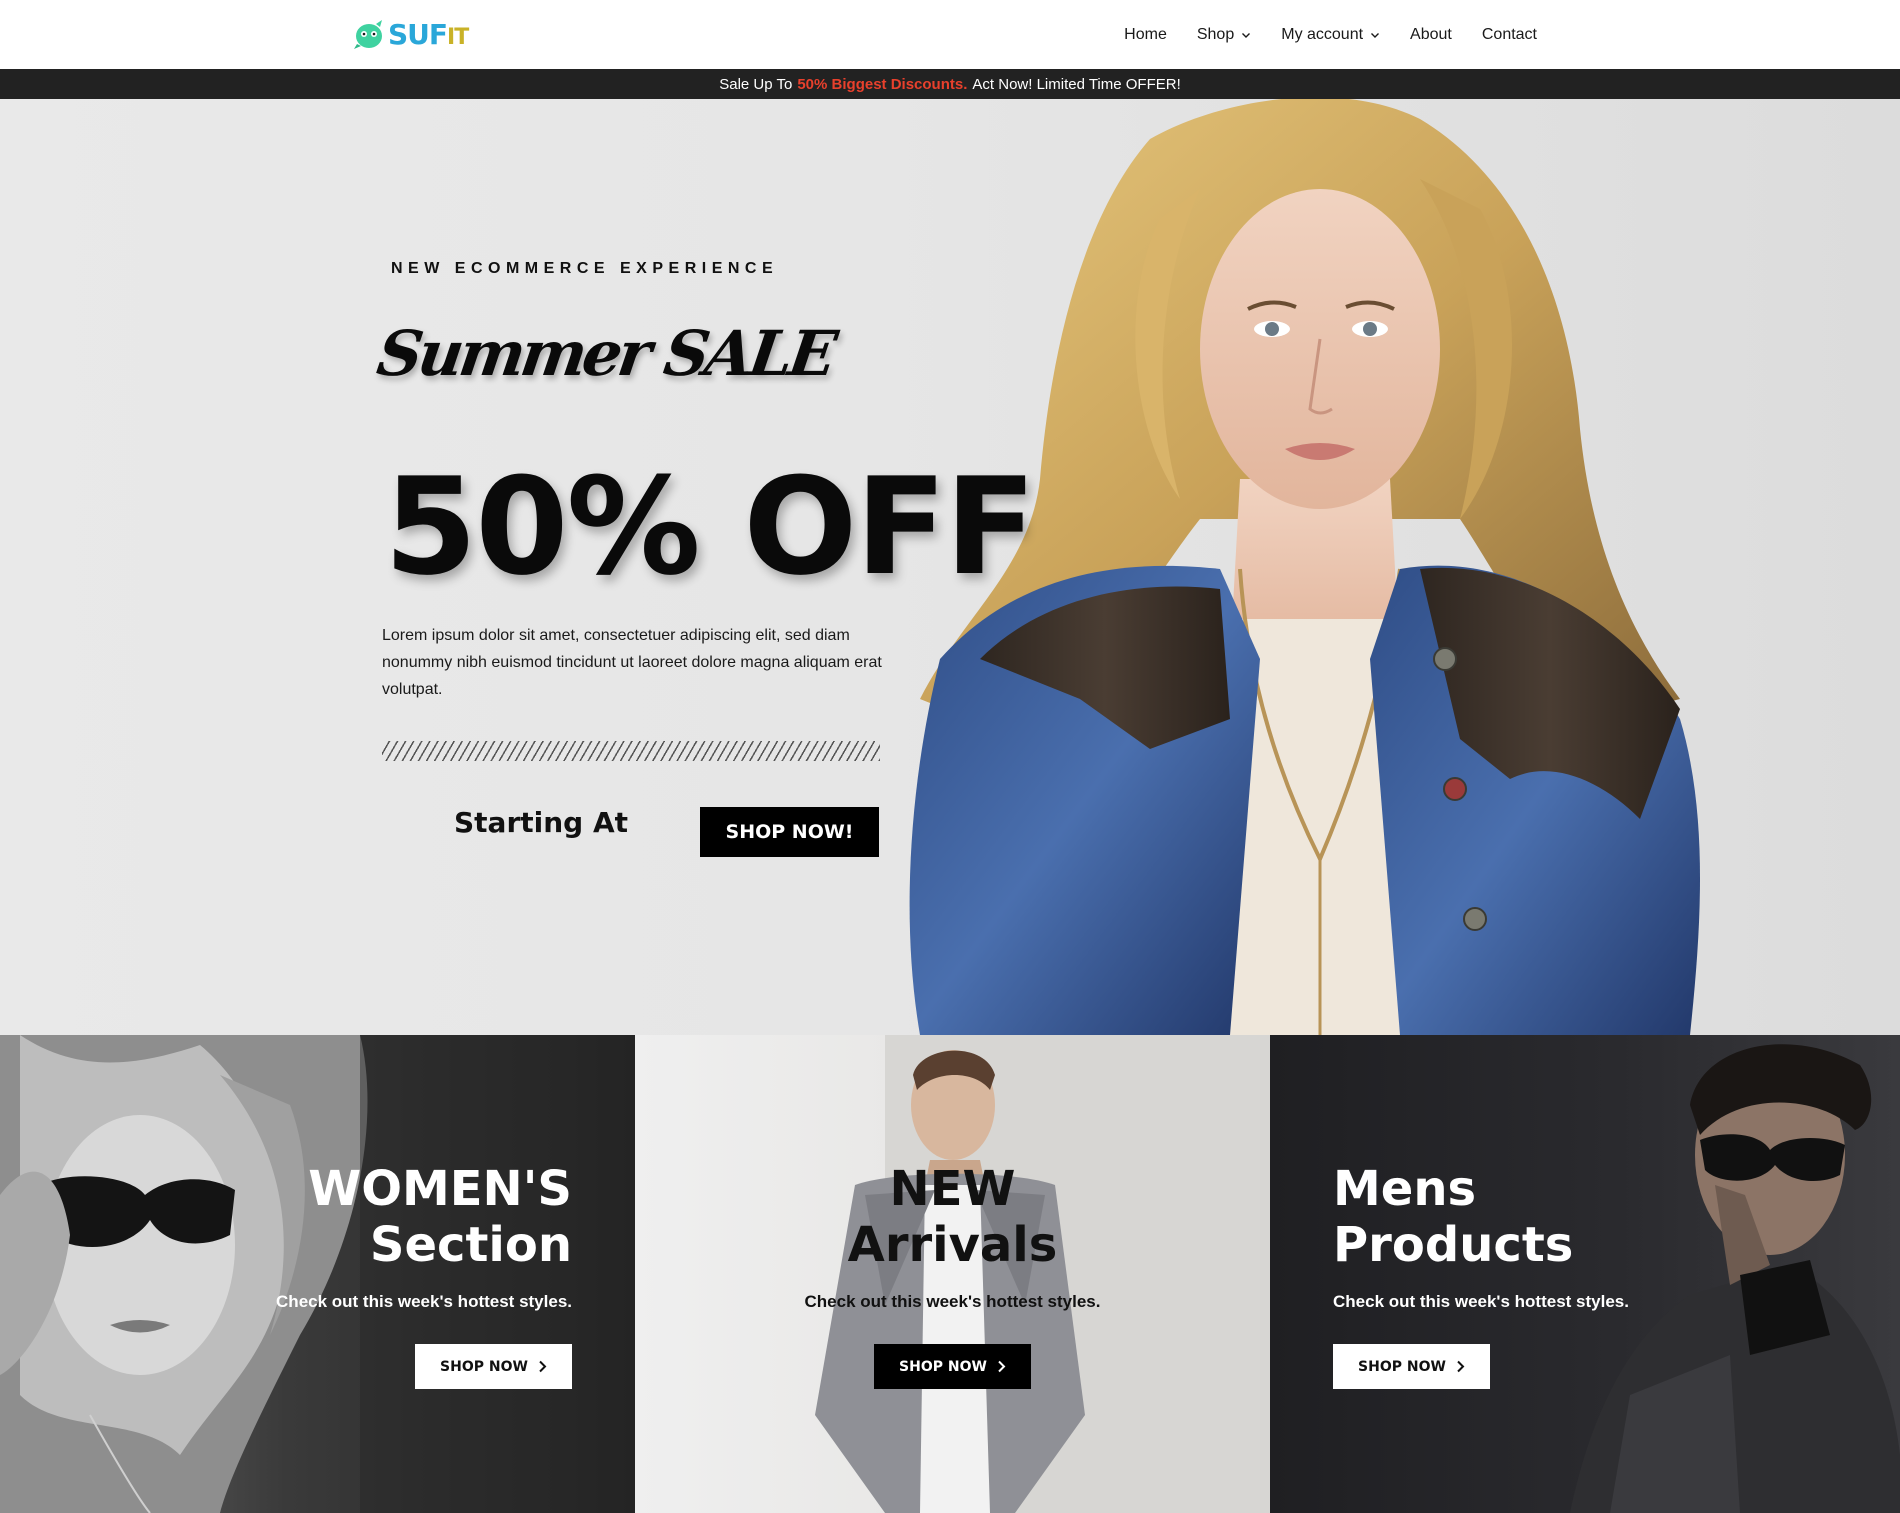 The image size is (1900, 1513). I want to click on nav-item-contact: Contact, so click(1509, 35).